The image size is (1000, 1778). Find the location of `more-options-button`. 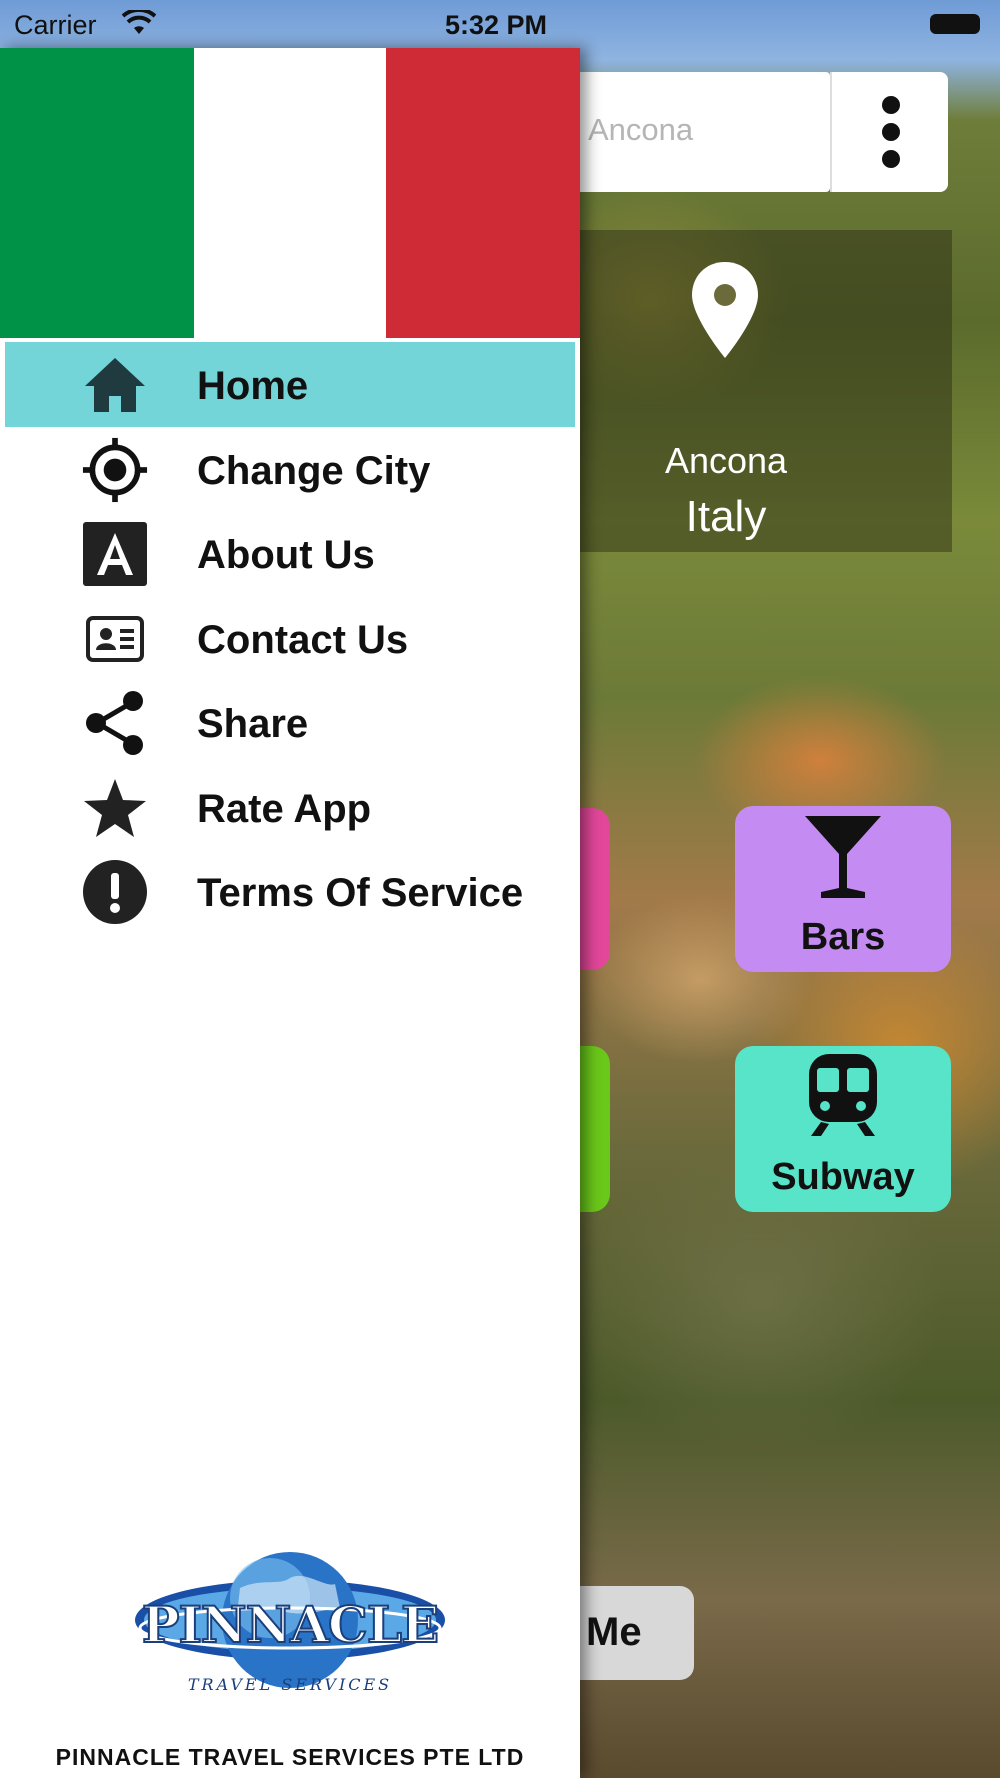

more-options-button is located at coordinates (889, 132).